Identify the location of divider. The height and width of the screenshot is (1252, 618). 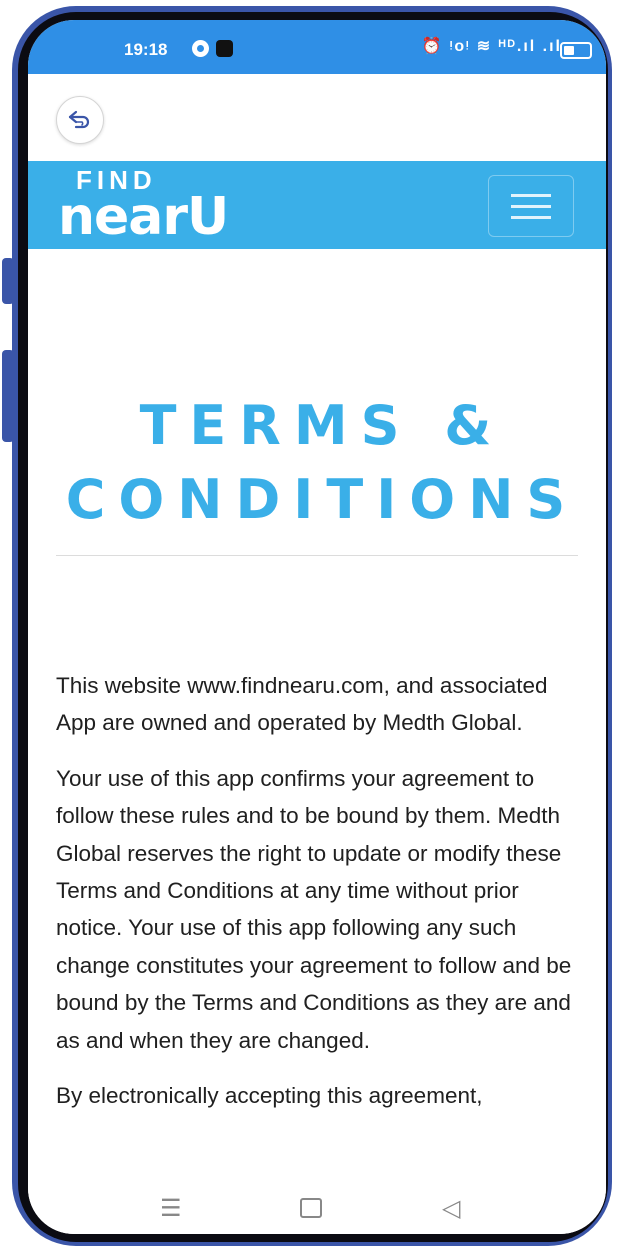
(317, 555).